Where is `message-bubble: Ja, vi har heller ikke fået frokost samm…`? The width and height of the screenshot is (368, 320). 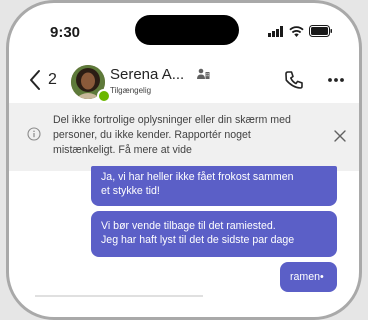
message-bubble: Ja, vi har heller ikke fået frokost samm… is located at coordinates (214, 186).